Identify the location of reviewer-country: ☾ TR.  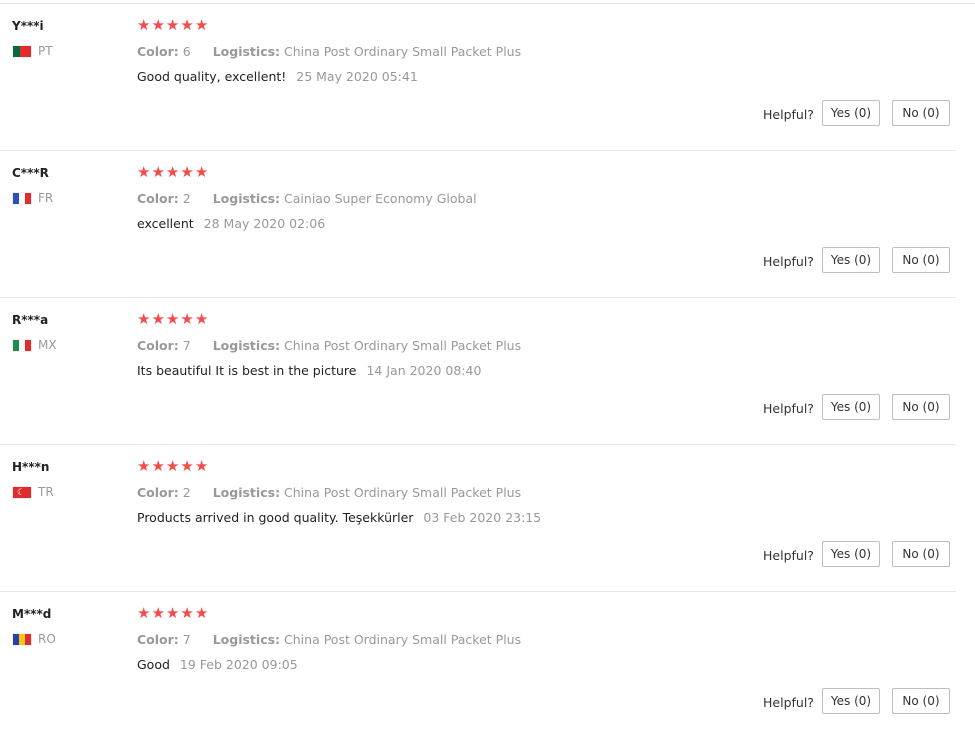
(33, 492).